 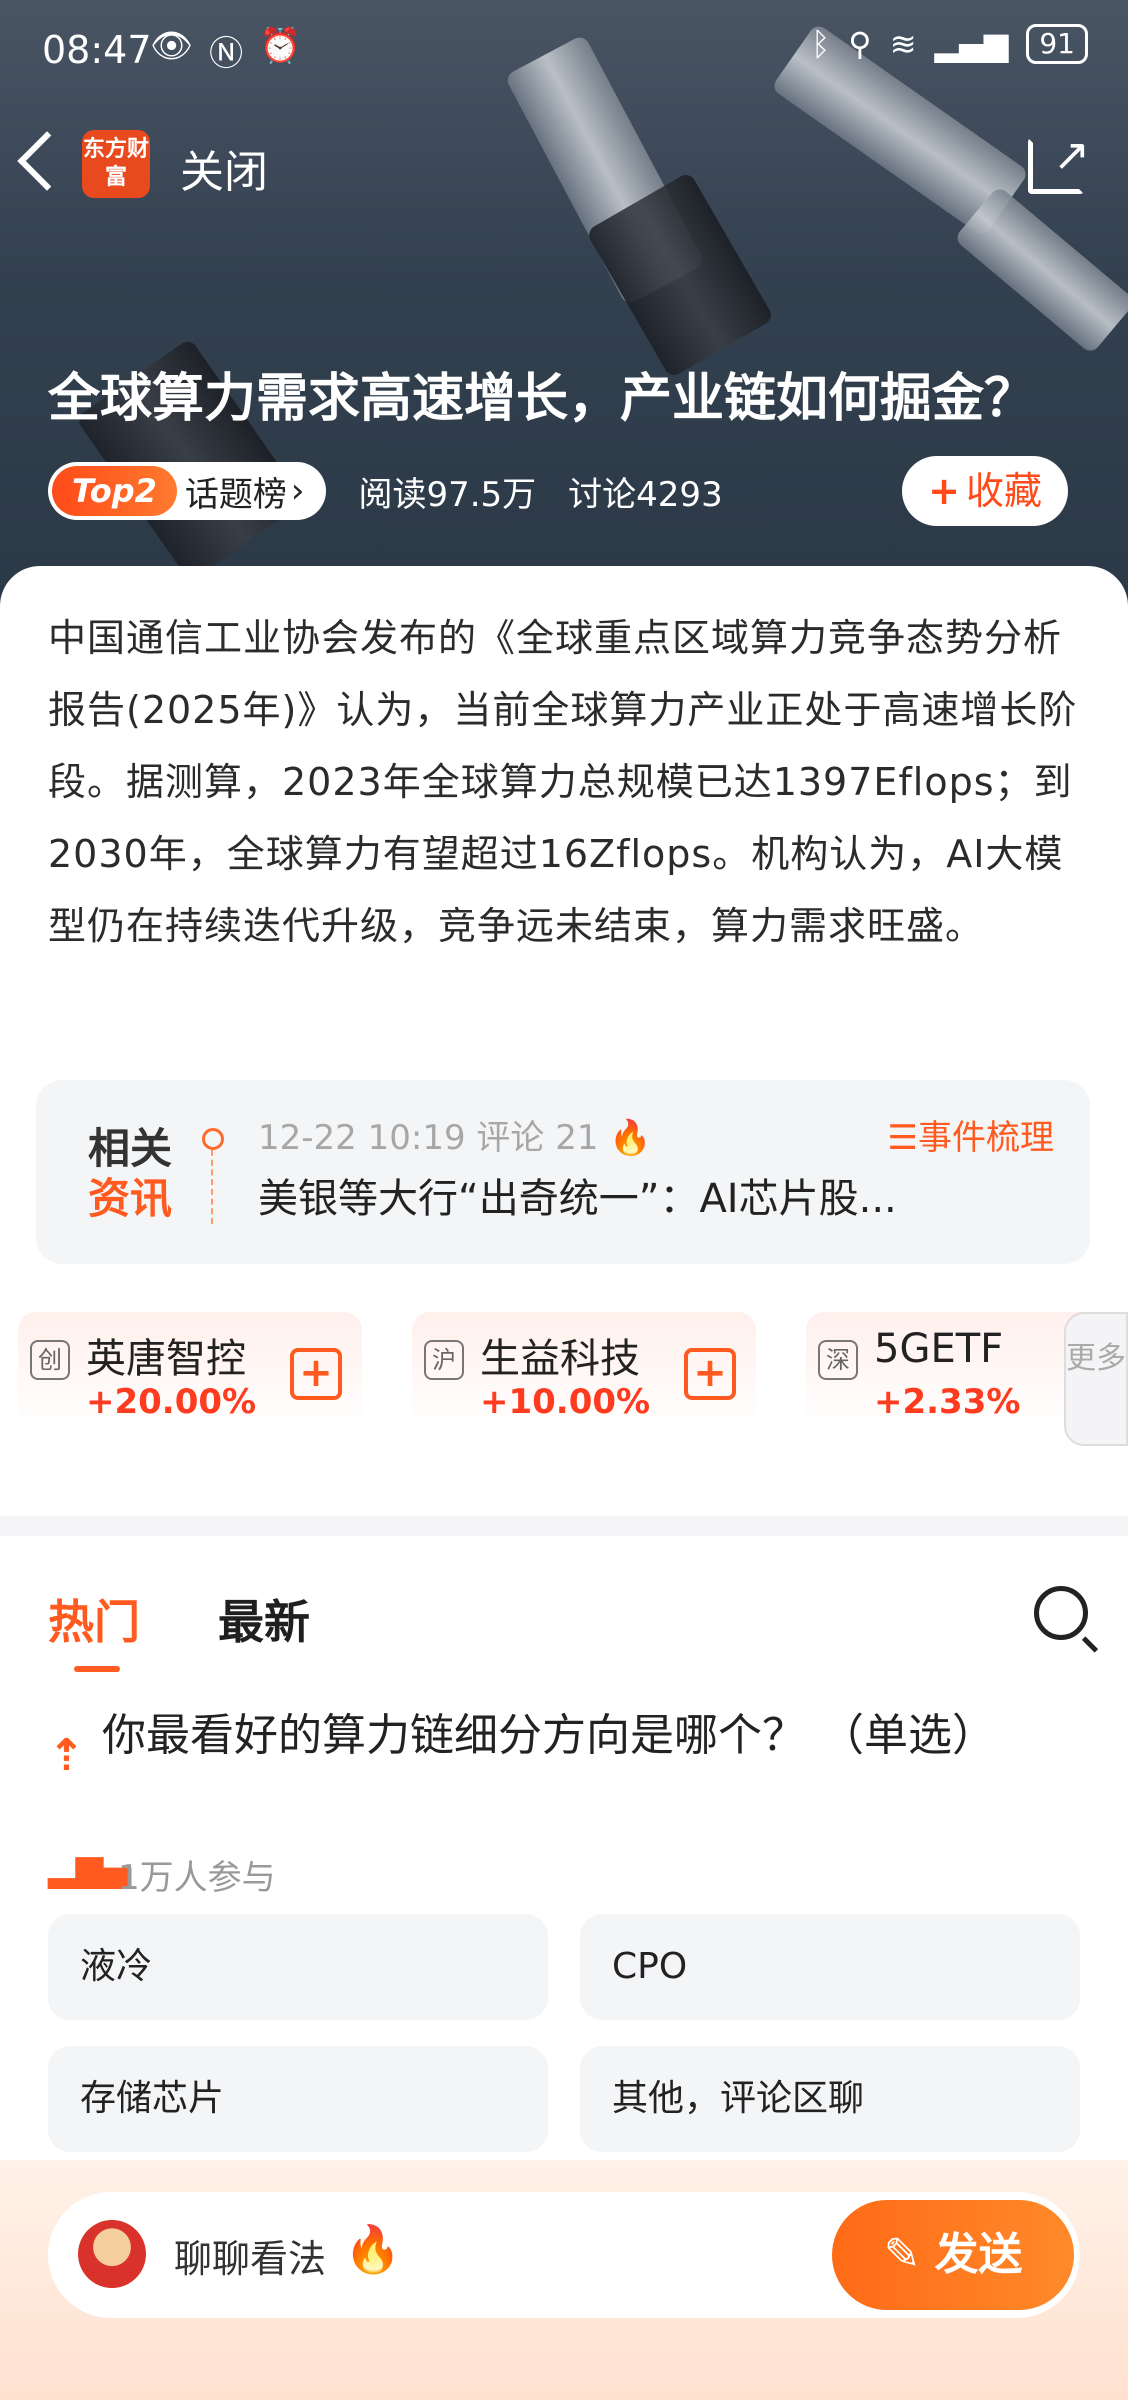 What do you see at coordinates (1061, 1613) in the screenshot?
I see `search-icon` at bounding box center [1061, 1613].